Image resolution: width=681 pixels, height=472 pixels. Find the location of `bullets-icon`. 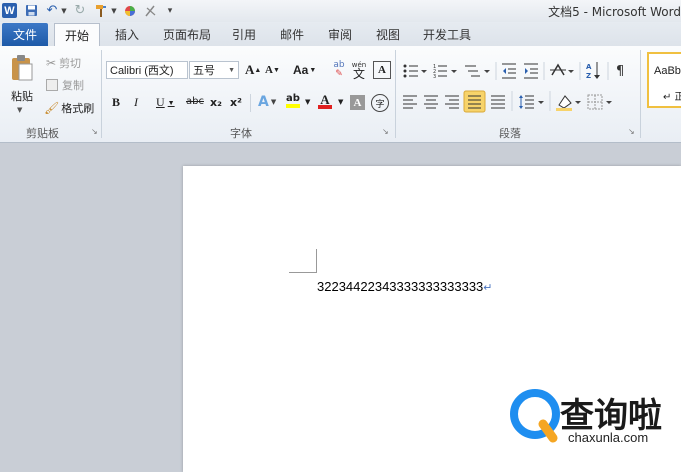

bullets-icon is located at coordinates (415, 71).